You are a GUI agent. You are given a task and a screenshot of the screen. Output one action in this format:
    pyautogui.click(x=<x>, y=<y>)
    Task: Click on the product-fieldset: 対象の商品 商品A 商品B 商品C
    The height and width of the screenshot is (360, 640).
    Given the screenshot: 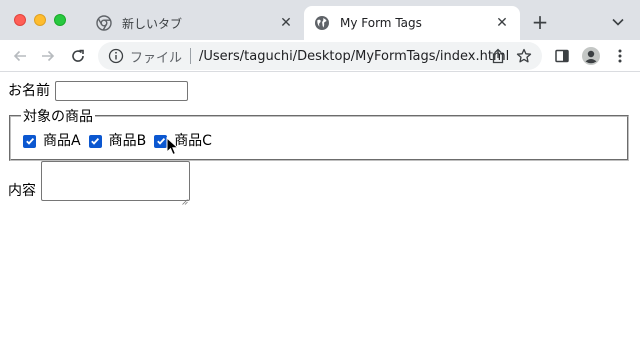 What is the action you would take?
    pyautogui.click(x=319, y=133)
    